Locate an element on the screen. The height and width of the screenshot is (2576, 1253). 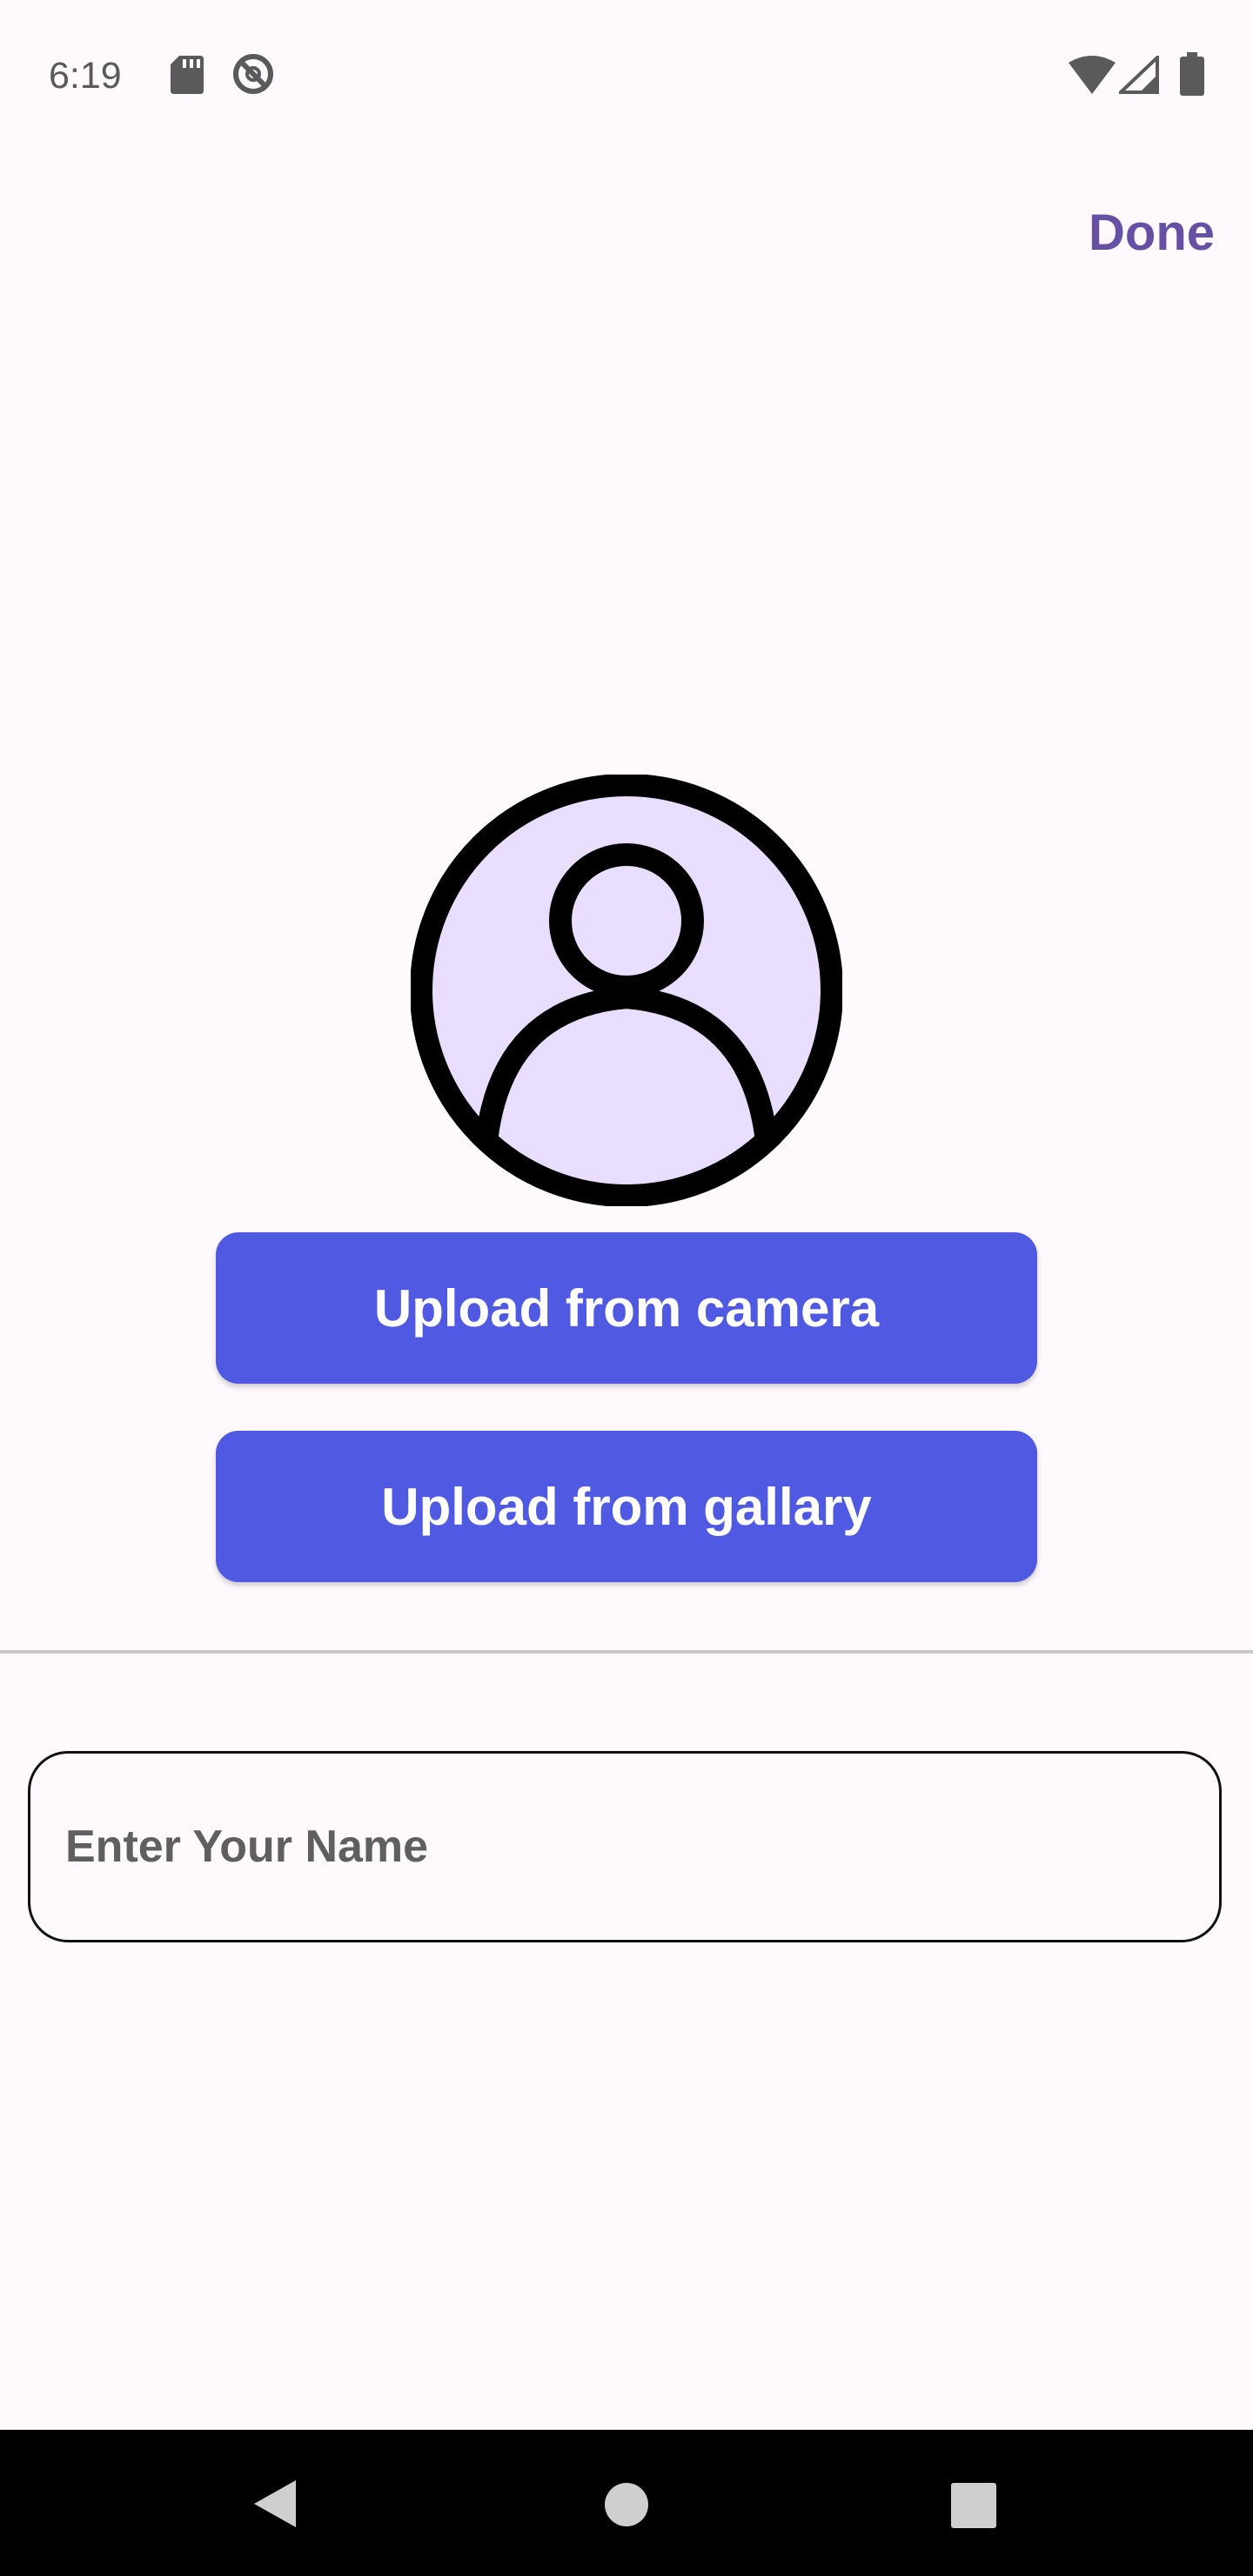
avatar is located at coordinates (626, 990).